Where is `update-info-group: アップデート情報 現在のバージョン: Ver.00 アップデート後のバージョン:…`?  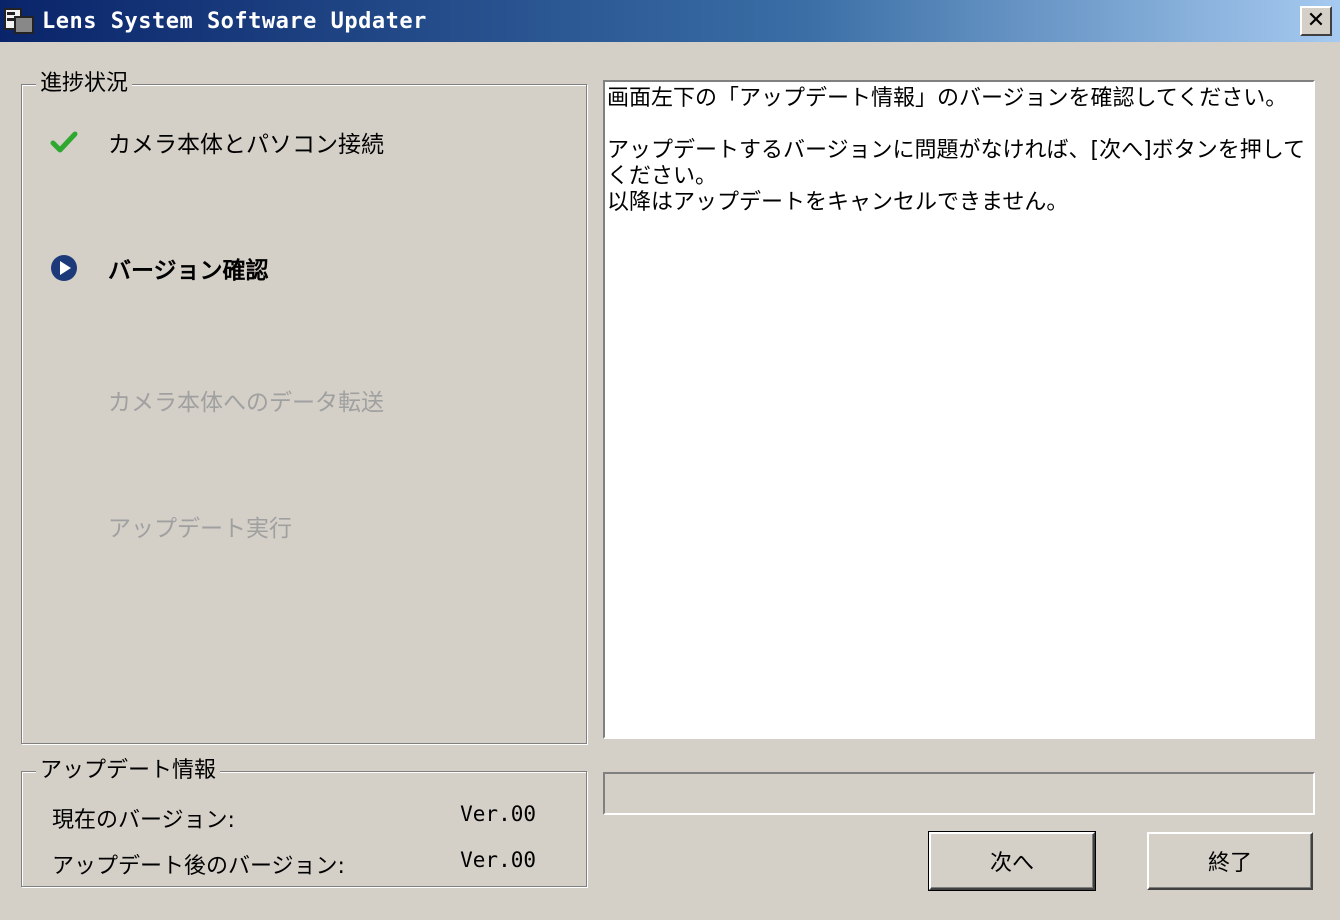
update-info-group: アップデート情報 現在のバージョン: Ver.00 アップデート後のバージョン:… is located at coordinates (304, 822).